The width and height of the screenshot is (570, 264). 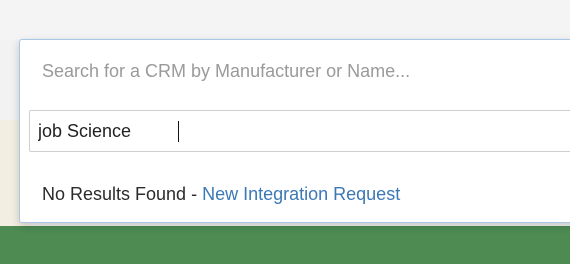 What do you see at coordinates (178, 131) in the screenshot?
I see `text-cursor` at bounding box center [178, 131].